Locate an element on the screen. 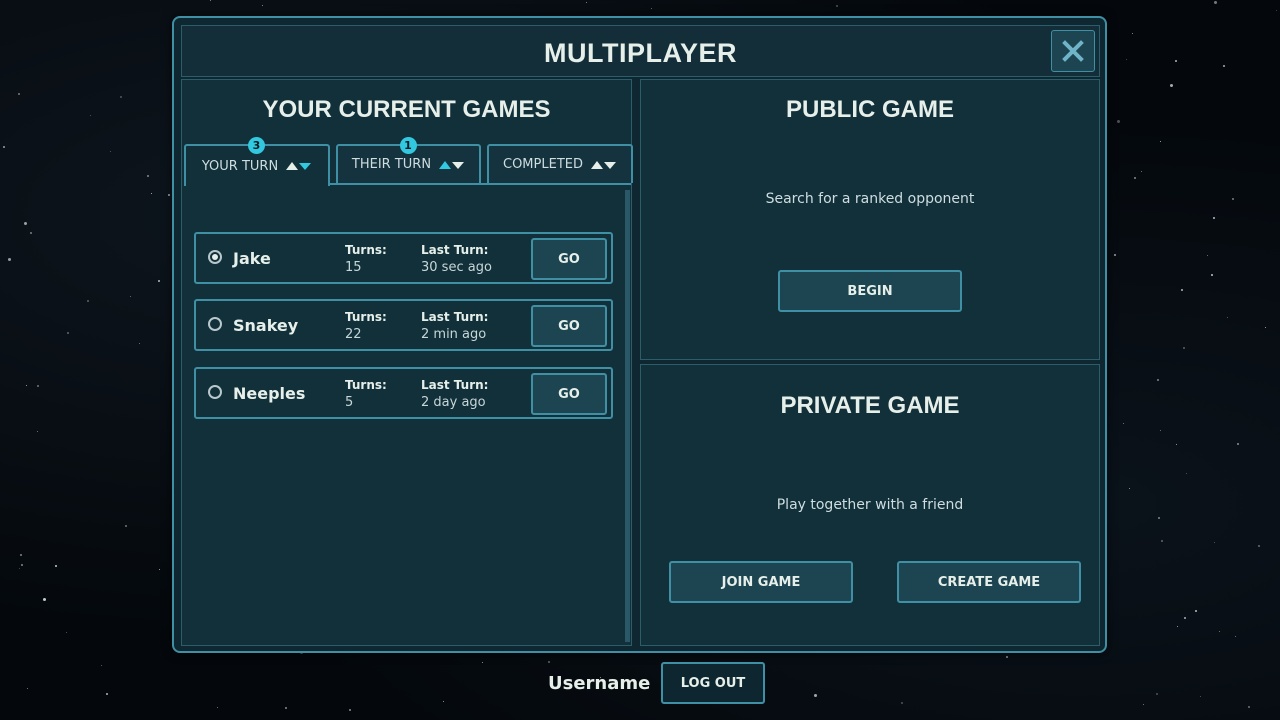 This screenshot has height=720, width=1280. game-row: Jake Turns: 15 Last Turn: 30 sec ago GO is located at coordinates (403, 258).